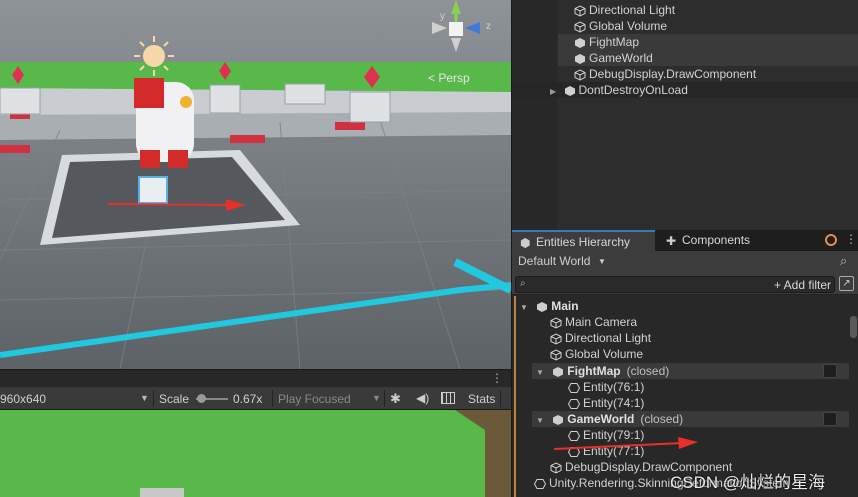  I want to click on tree-item: Directional Light, so click(600, 338).